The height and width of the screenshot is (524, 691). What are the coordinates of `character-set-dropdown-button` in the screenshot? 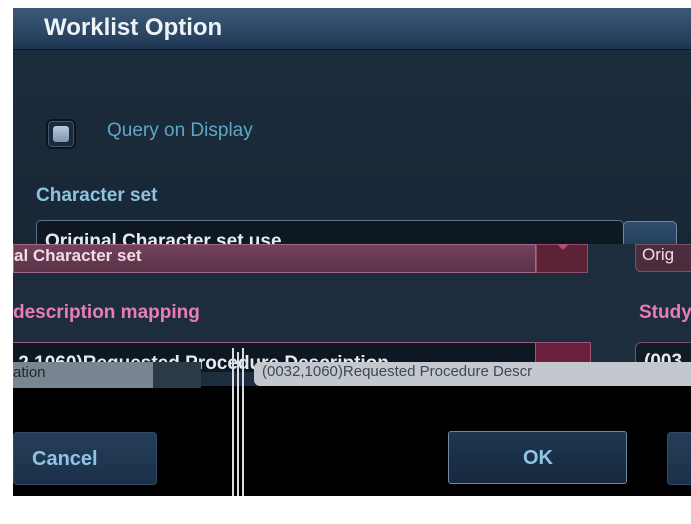 It's located at (562, 258).